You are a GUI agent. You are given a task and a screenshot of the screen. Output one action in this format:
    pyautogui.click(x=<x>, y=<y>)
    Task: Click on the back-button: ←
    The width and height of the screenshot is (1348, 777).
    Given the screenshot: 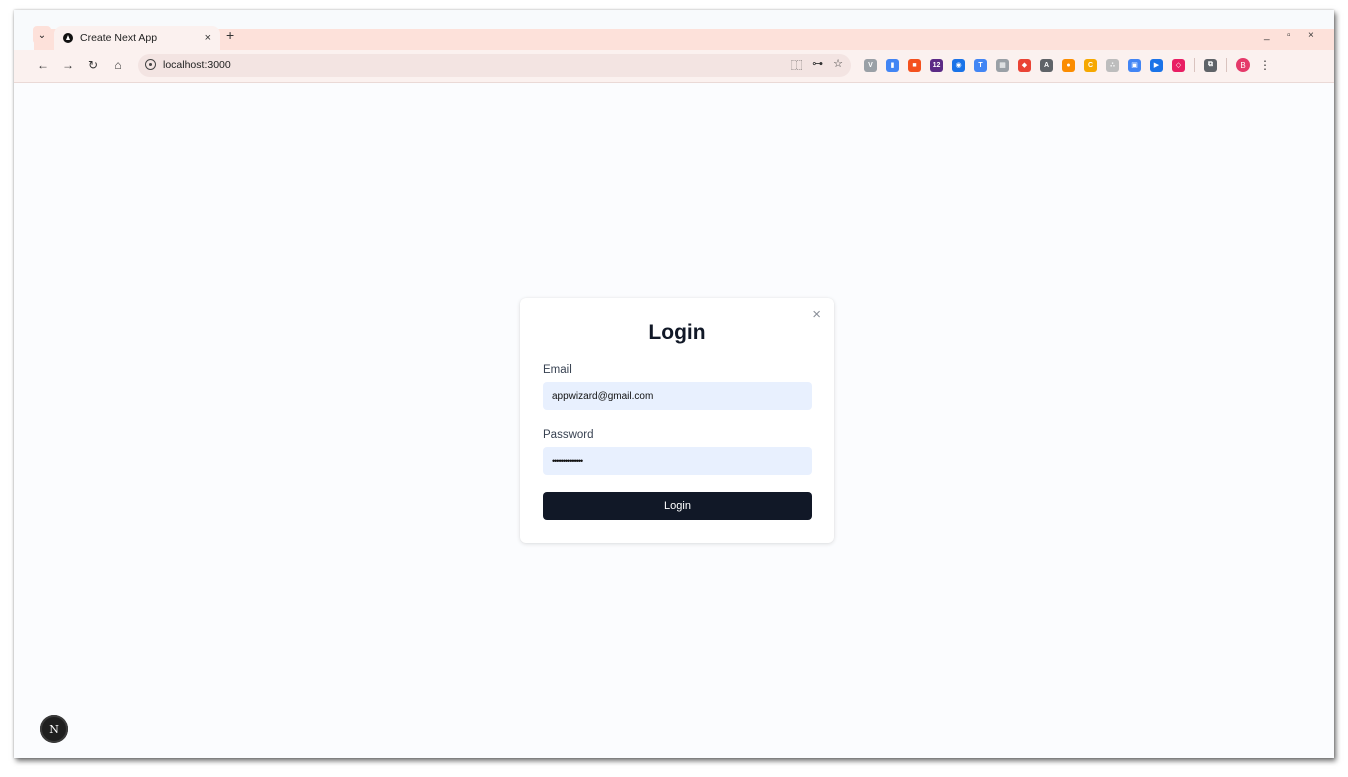 What is the action you would take?
    pyautogui.click(x=43, y=65)
    